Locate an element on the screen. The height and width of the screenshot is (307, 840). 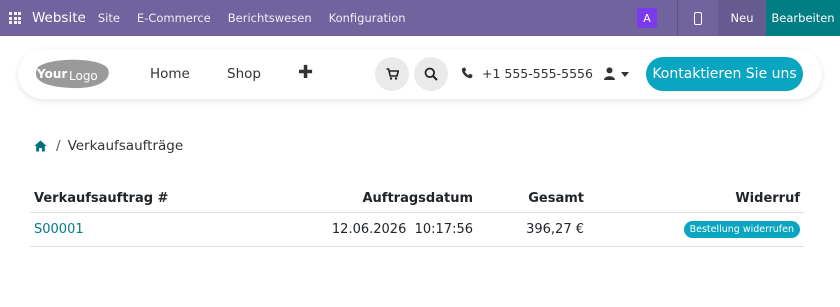
search-button is located at coordinates (431, 74).